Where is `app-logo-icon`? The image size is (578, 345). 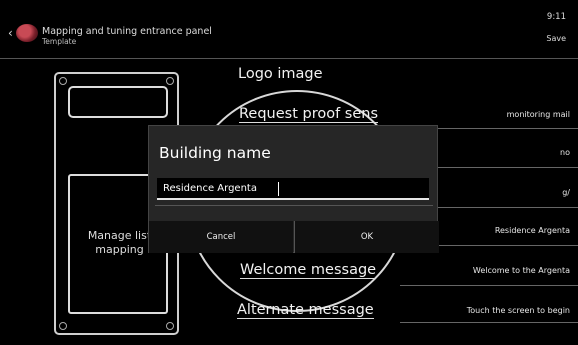
app-logo-icon is located at coordinates (27, 33).